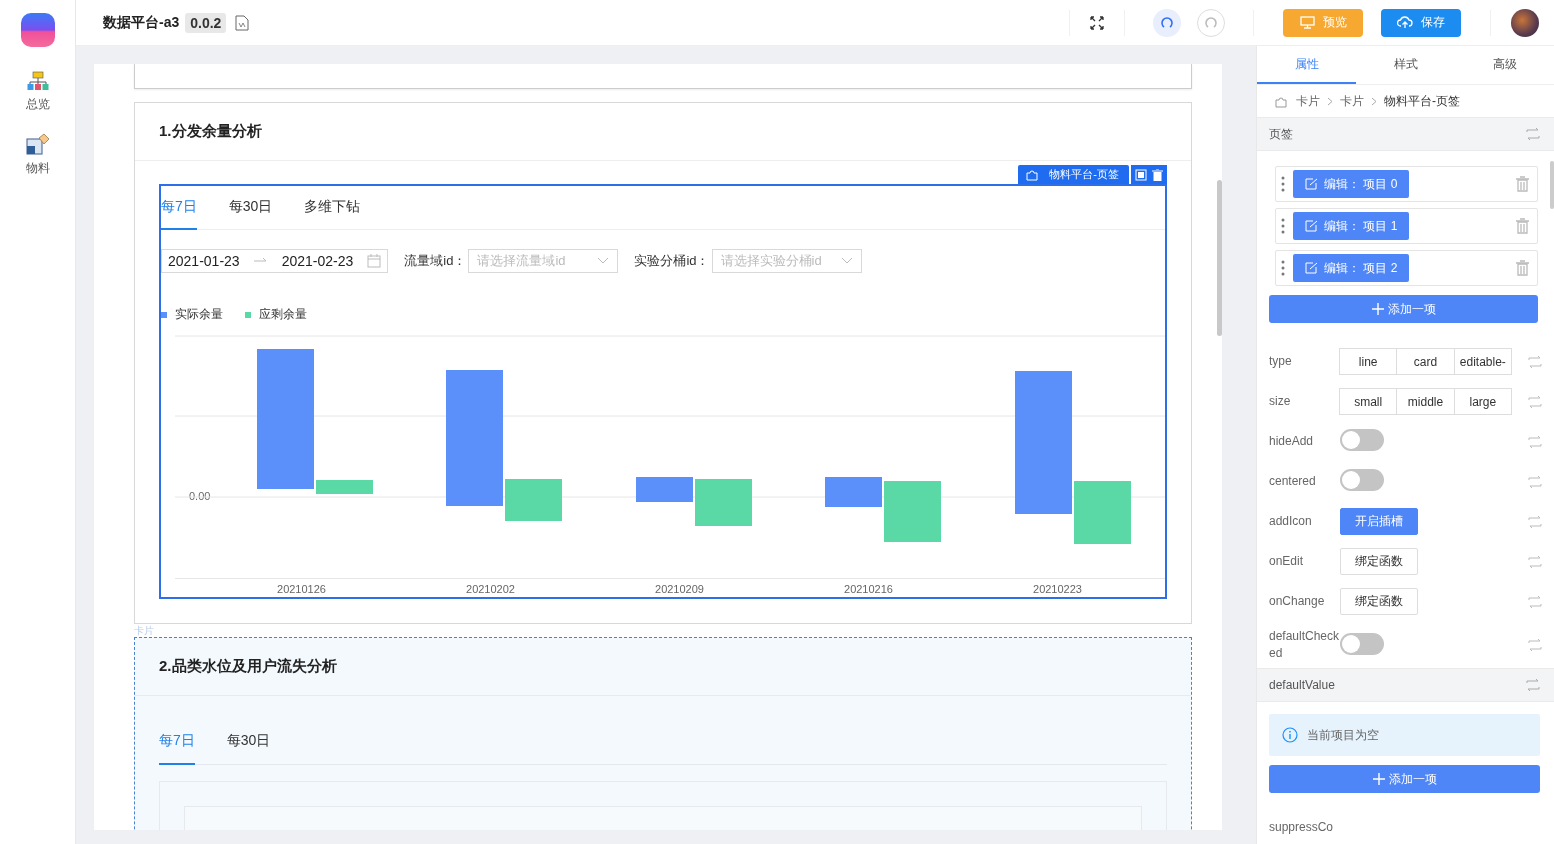  What do you see at coordinates (1281, 134) in the screenshot?
I see `section-title: 页签` at bounding box center [1281, 134].